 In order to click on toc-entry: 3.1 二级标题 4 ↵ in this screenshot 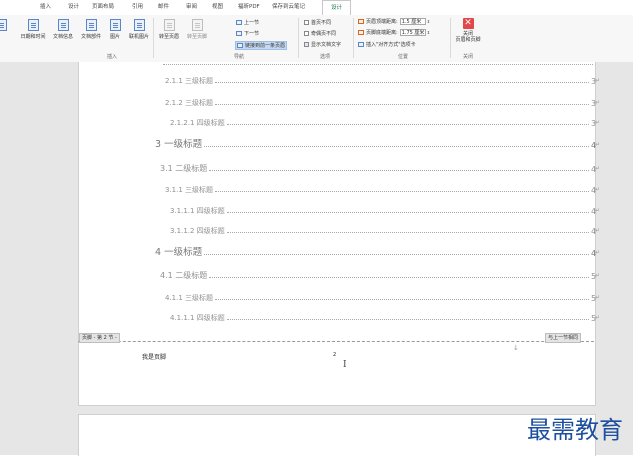, I will do `click(339, 168)`.